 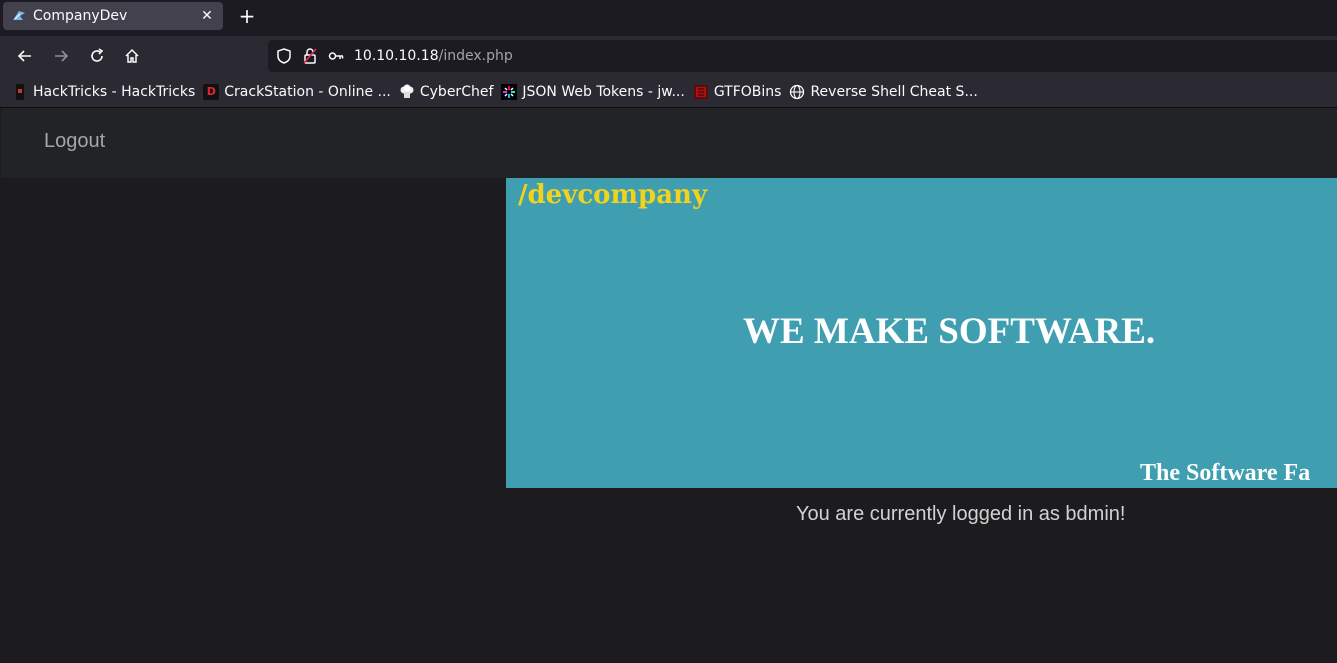 I want to click on home-icon, so click(x=132, y=55).